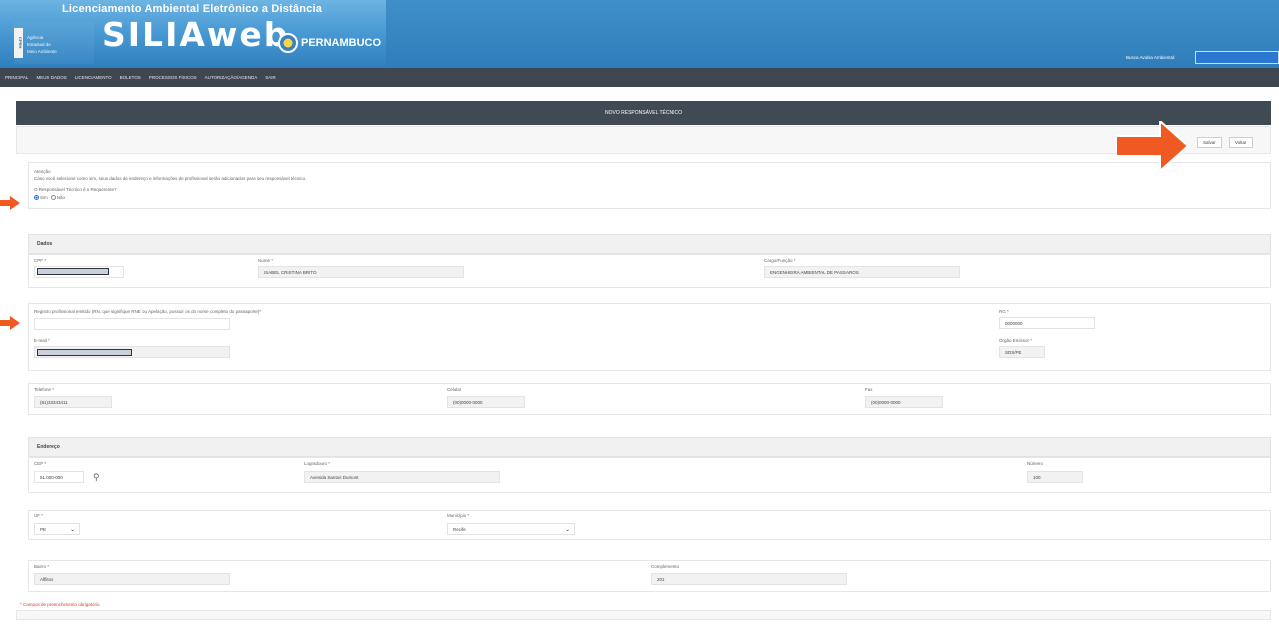 The height and width of the screenshot is (624, 1279). Describe the element at coordinates (10, 203) in the screenshot. I see `radio-arrow-annotation` at that location.